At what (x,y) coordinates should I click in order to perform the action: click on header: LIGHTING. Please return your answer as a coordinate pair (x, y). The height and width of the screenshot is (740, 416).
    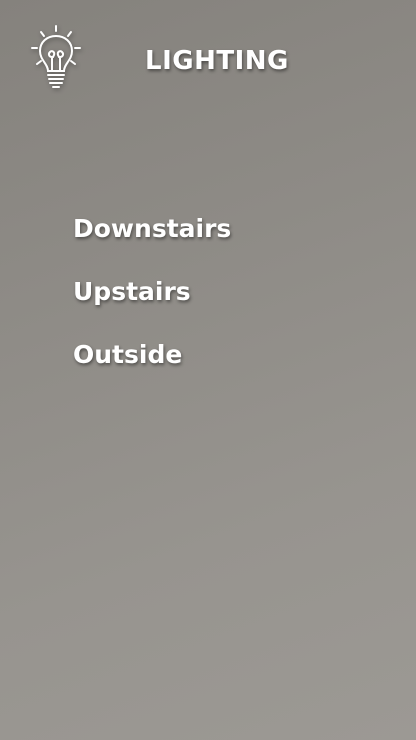
    Looking at the image, I should click on (208, 50).